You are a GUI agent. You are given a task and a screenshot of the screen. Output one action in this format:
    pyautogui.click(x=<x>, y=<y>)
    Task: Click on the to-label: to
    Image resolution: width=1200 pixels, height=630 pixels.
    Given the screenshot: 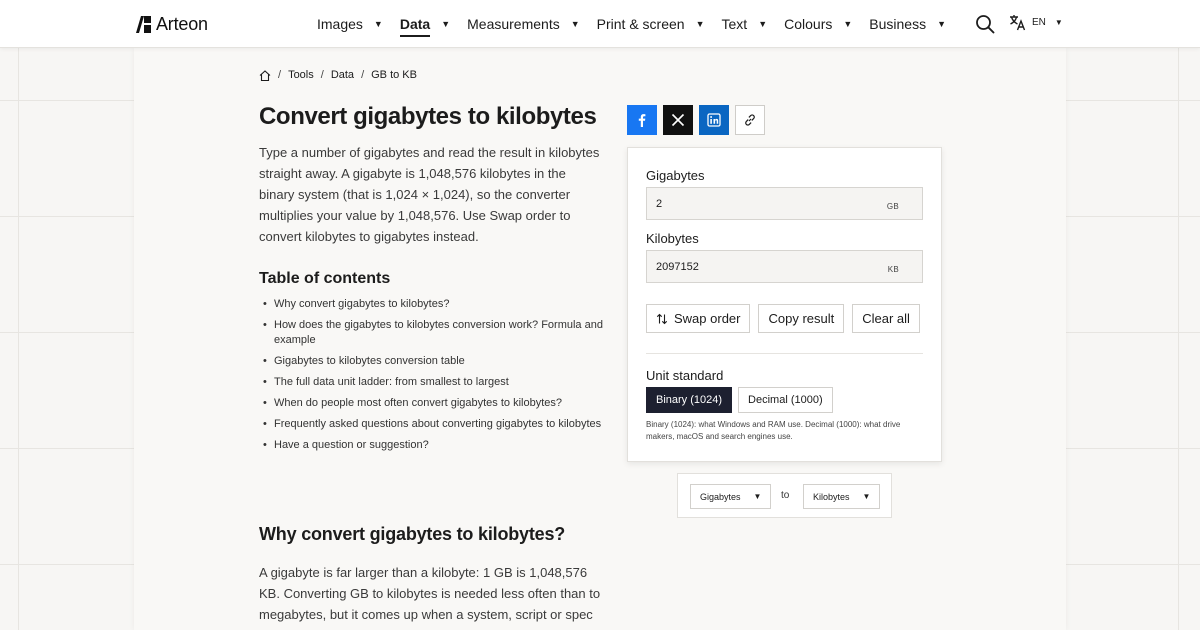 What is the action you would take?
    pyautogui.click(x=785, y=495)
    